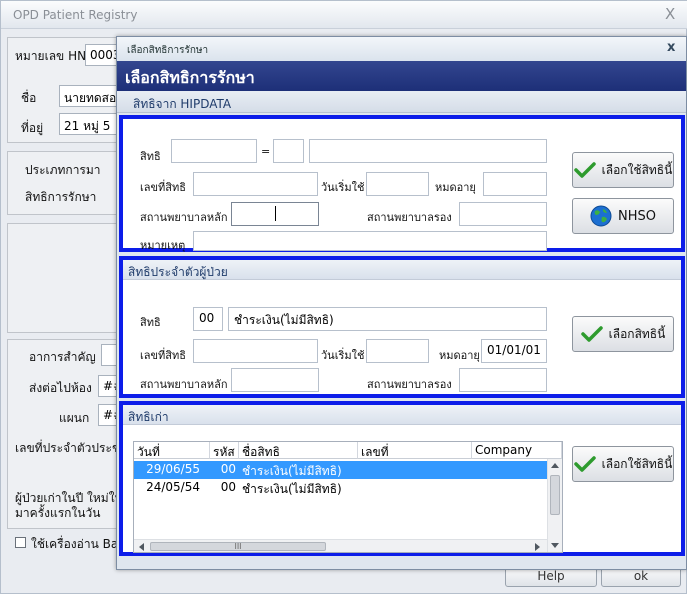  What do you see at coordinates (63, 278) in the screenshot?
I see `empty-group` at bounding box center [63, 278].